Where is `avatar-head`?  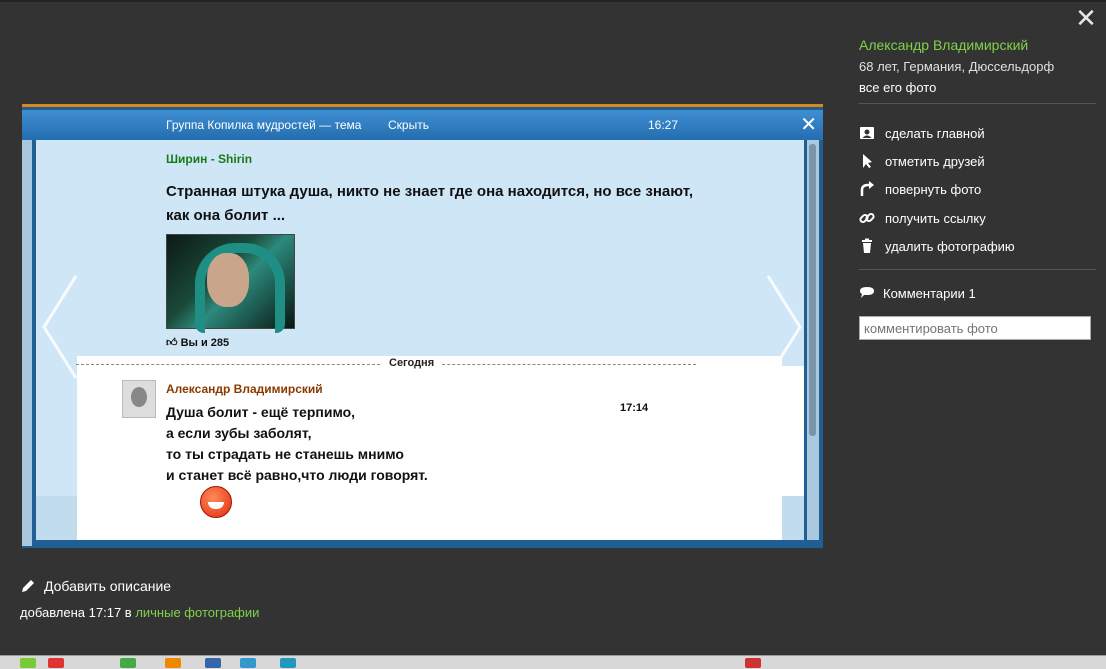 avatar-head is located at coordinates (139, 397).